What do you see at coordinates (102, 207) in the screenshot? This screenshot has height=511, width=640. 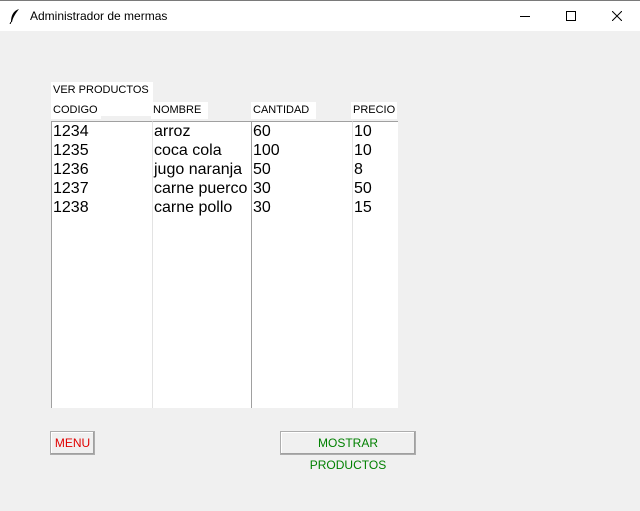 I see `list-item: 1238` at bounding box center [102, 207].